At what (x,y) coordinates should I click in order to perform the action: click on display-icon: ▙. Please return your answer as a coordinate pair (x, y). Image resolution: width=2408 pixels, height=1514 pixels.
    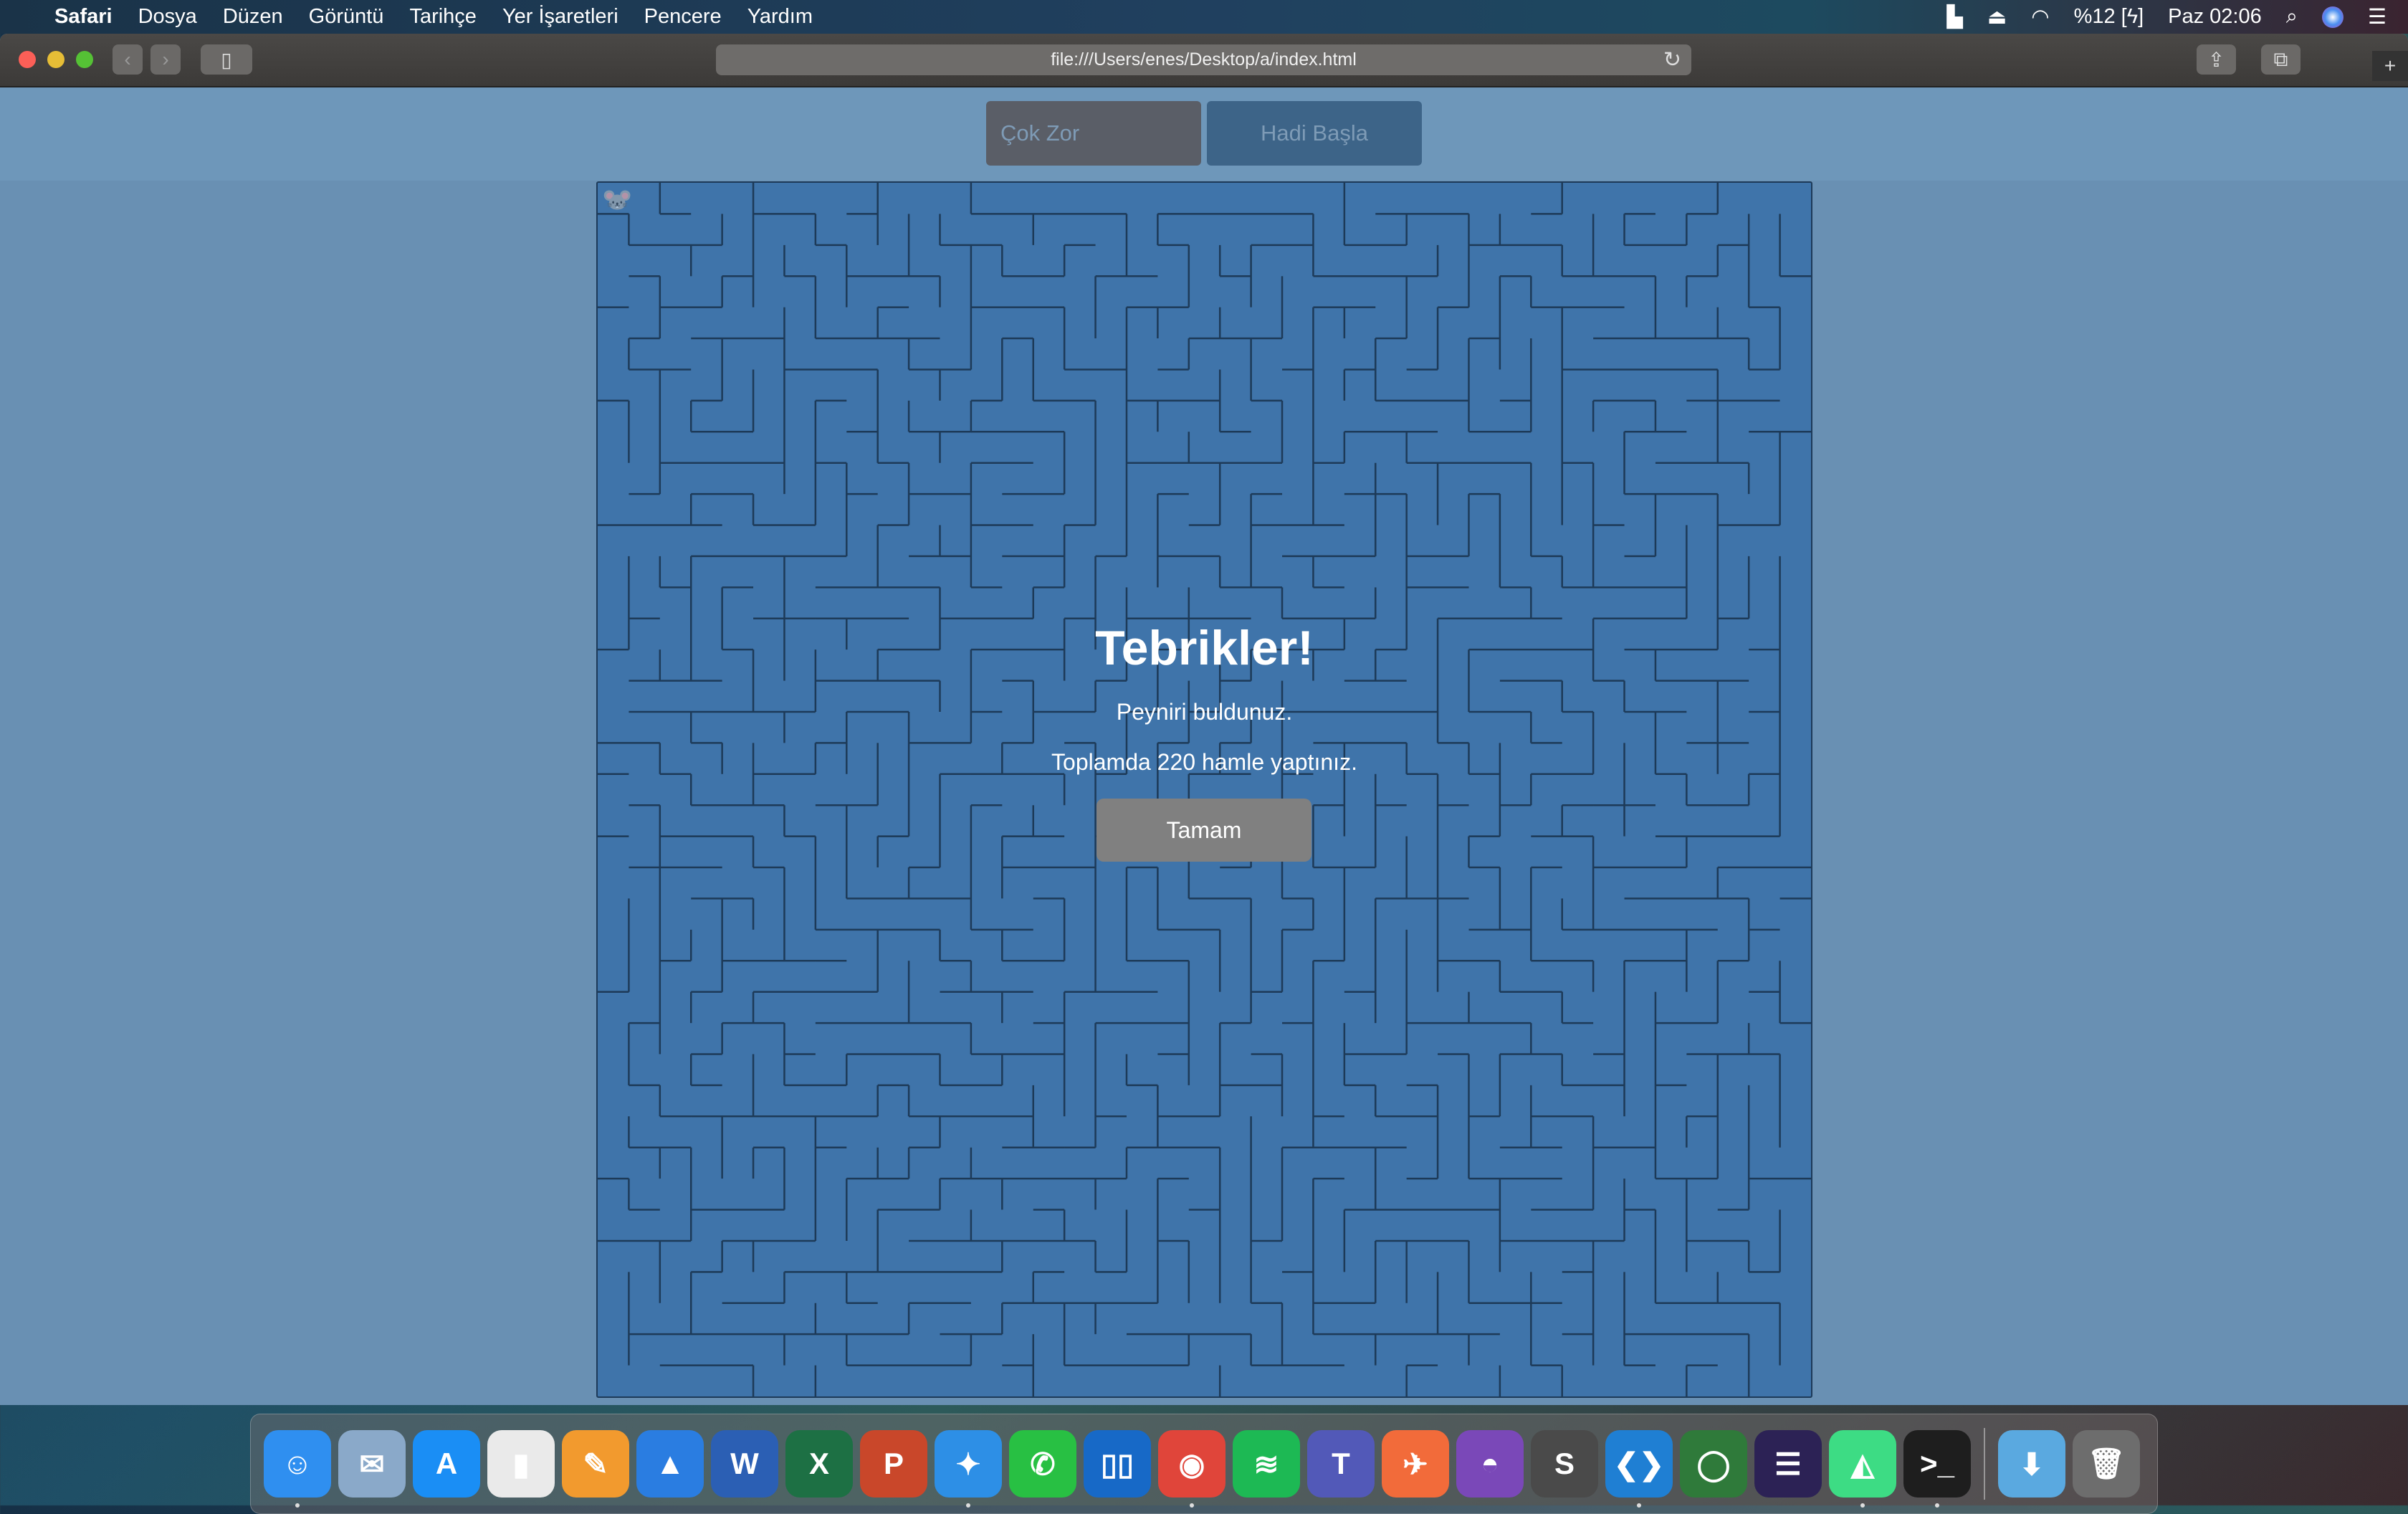
    Looking at the image, I should click on (1955, 16).